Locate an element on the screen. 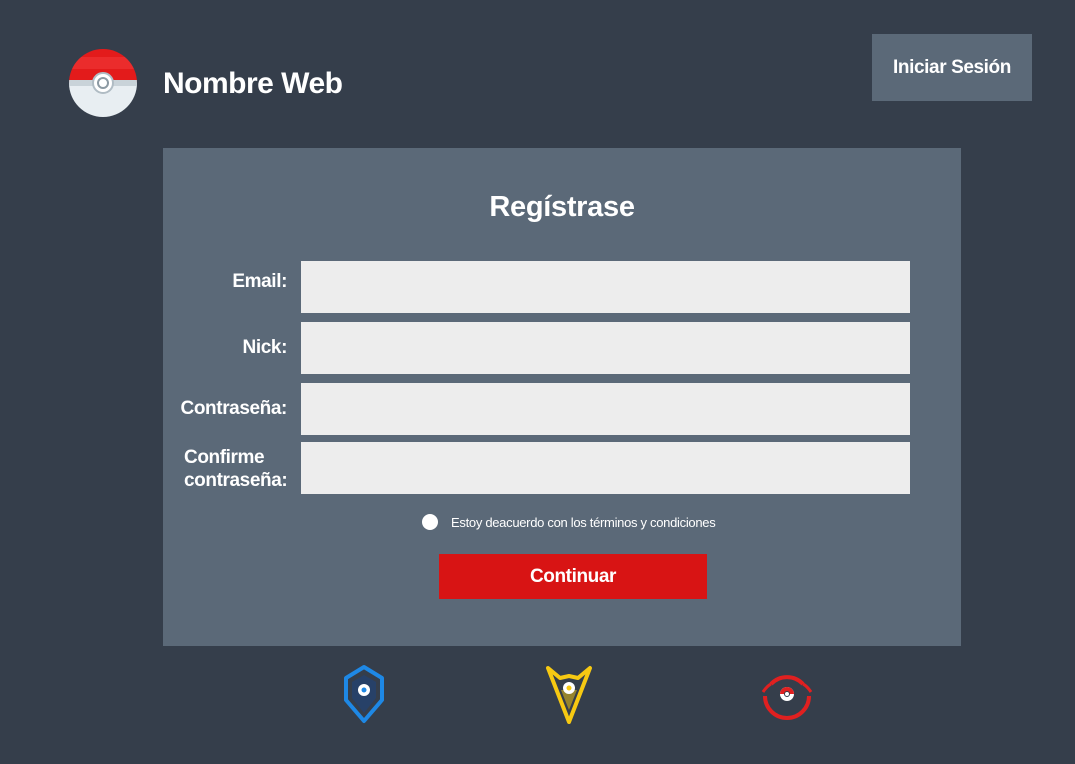  terms-radio is located at coordinates (430, 522).